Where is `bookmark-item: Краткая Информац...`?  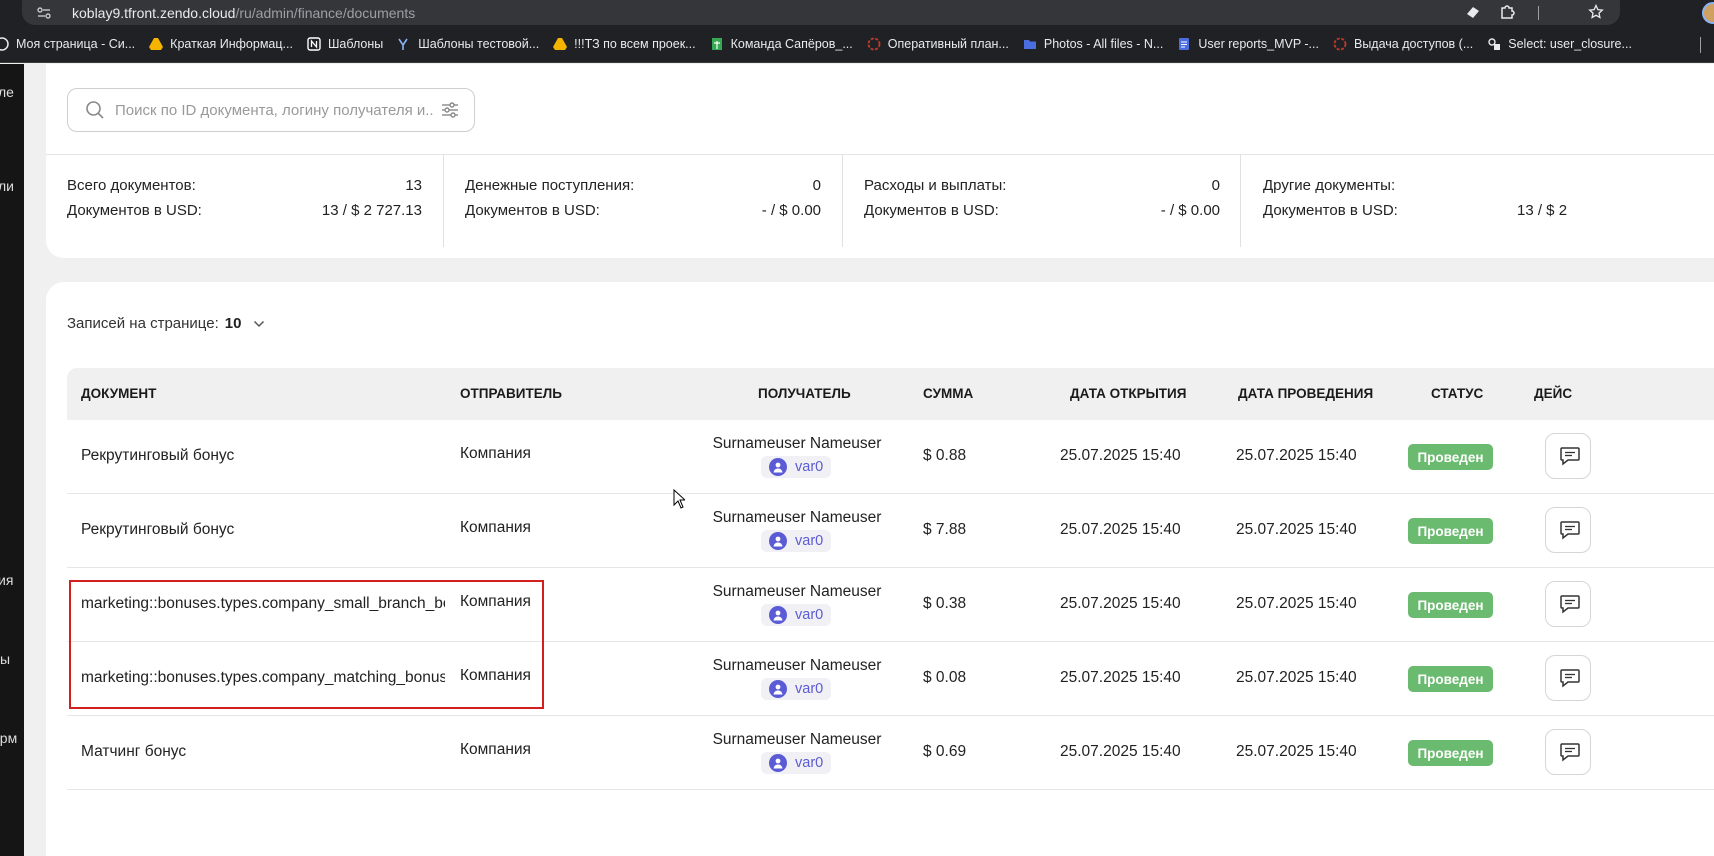
bookmark-item: Краткая Информац... is located at coordinates (221, 44).